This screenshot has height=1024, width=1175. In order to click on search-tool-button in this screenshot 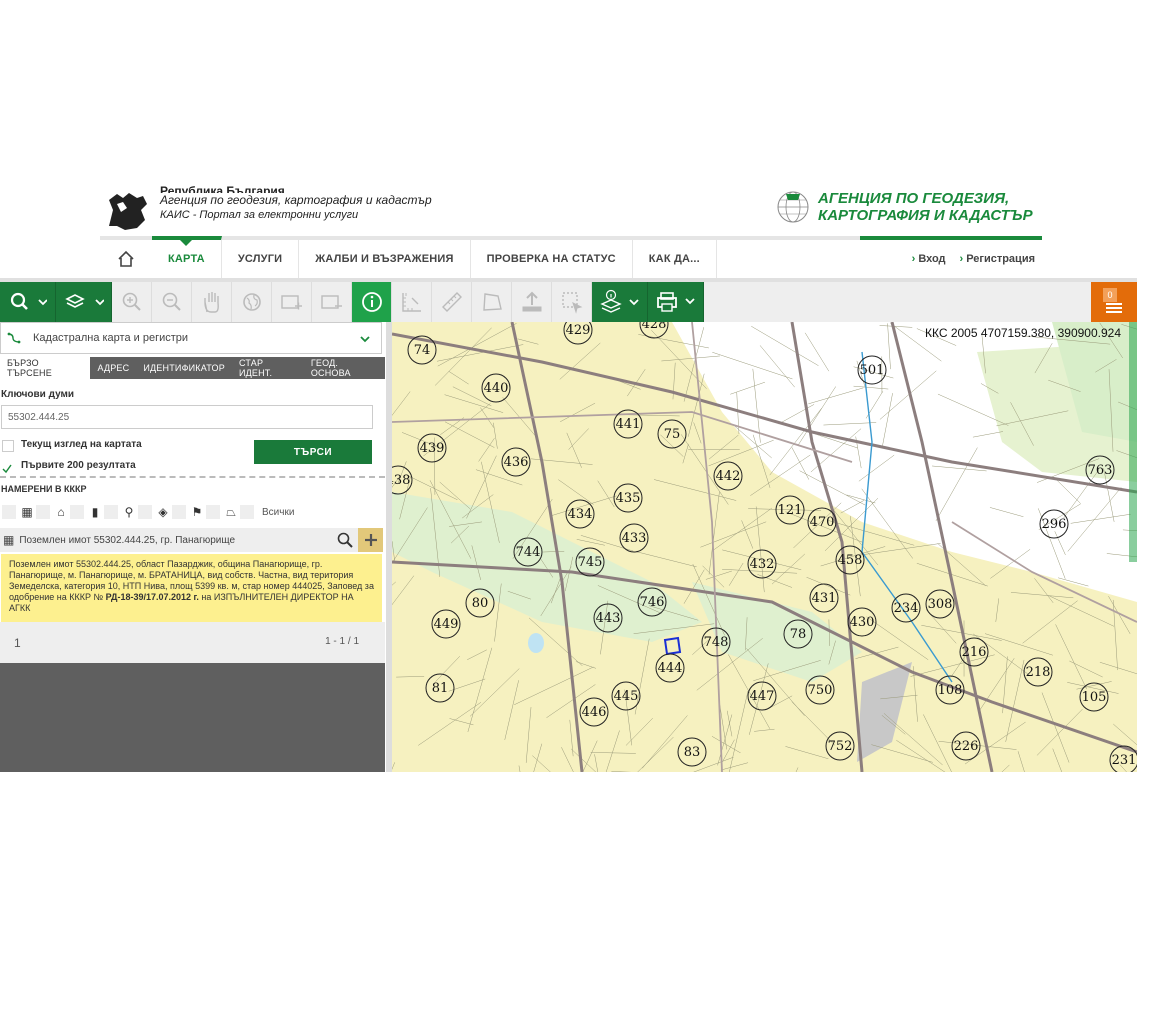, I will do `click(28, 302)`.